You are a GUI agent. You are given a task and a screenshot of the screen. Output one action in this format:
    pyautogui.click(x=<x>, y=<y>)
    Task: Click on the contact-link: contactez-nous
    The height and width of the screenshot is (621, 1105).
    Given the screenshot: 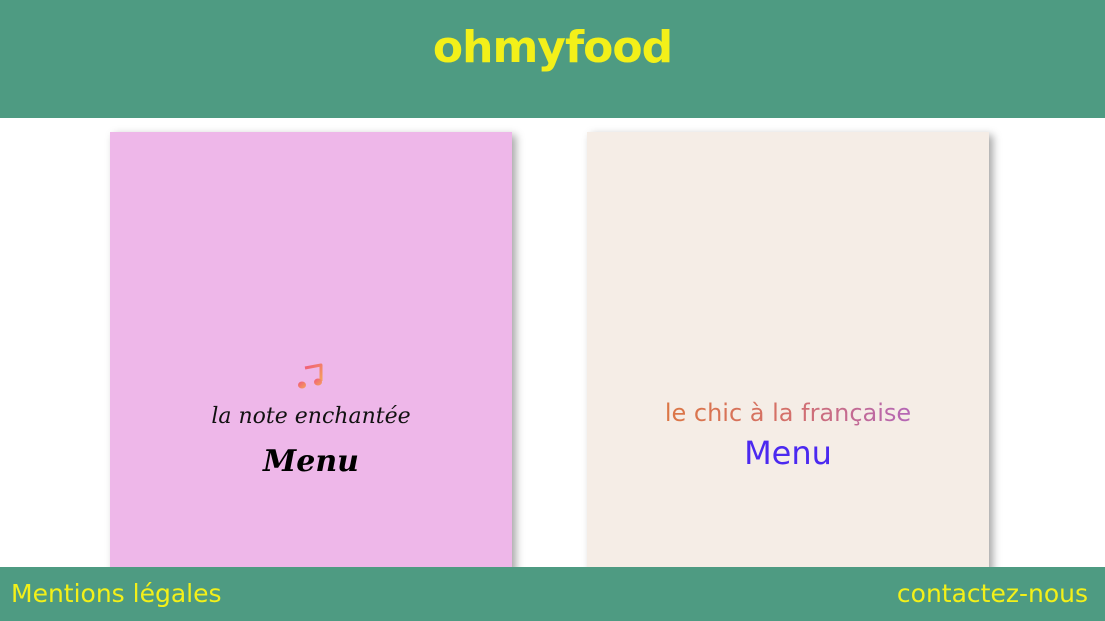 What is the action you would take?
    pyautogui.click(x=992, y=593)
    